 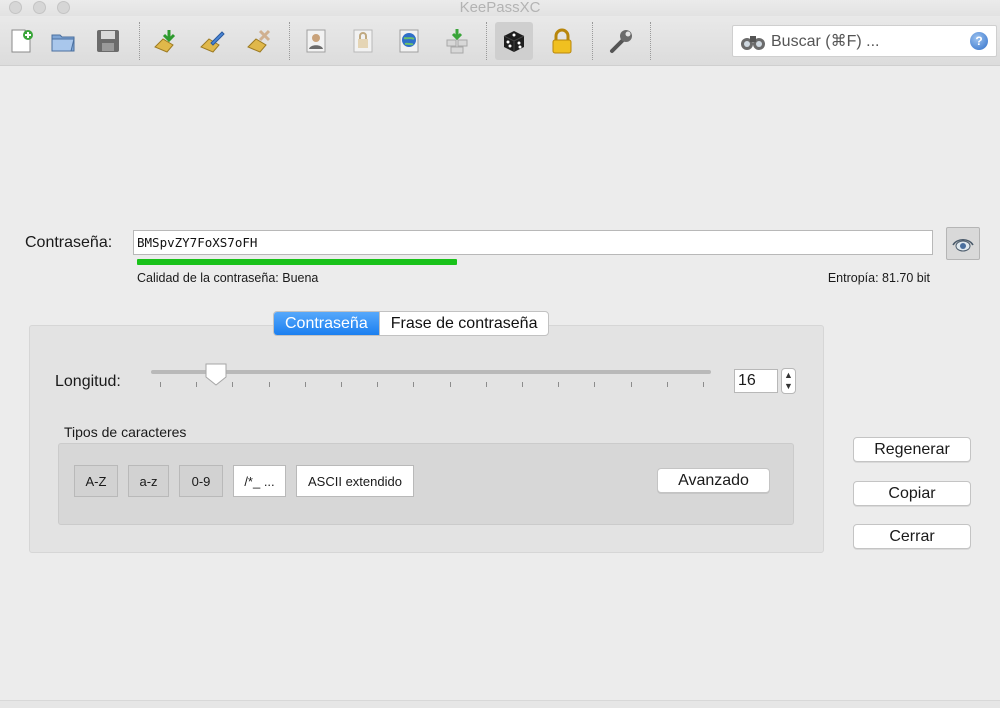 I want to click on length-slider-handle, so click(x=216, y=374).